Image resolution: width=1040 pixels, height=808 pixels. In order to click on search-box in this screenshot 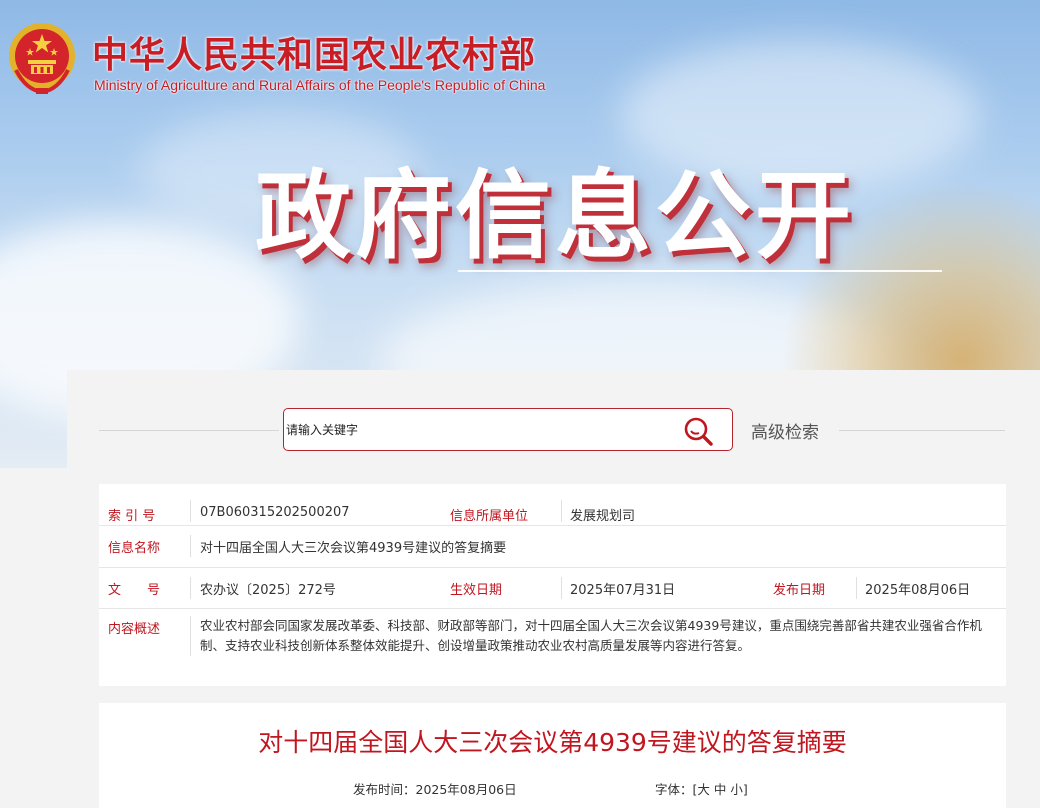, I will do `click(508, 429)`.